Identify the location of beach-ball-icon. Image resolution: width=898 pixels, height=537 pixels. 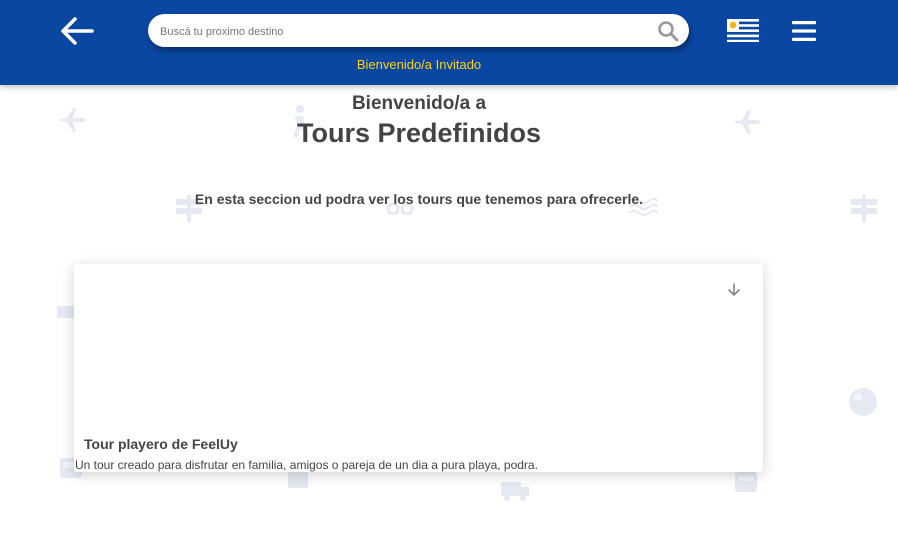
(863, 402).